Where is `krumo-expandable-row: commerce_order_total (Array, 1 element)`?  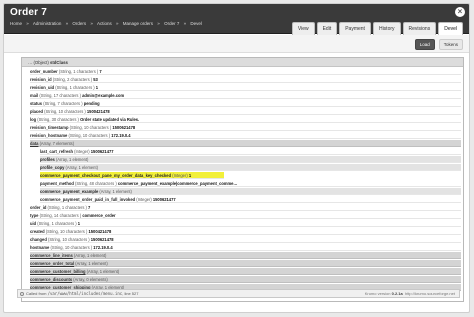 krumo-expandable-row: commerce_order_total (Array, 1 element) is located at coordinates (245, 263).